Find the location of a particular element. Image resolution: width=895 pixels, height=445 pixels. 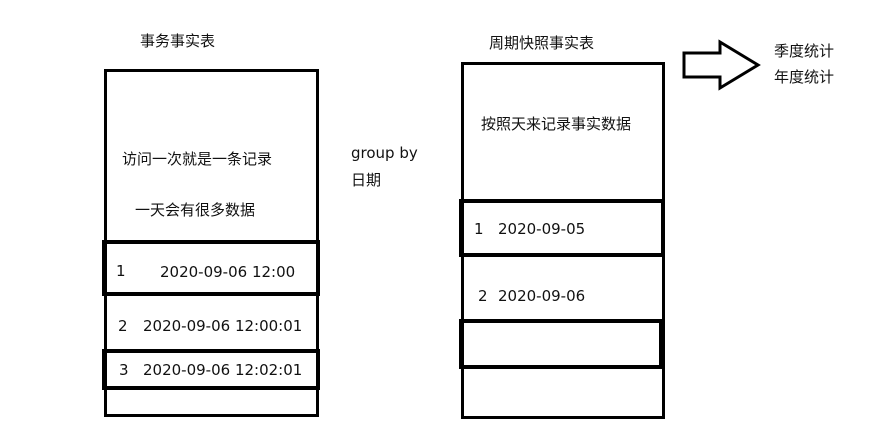

left-row-2-num: 2 is located at coordinates (123, 326).